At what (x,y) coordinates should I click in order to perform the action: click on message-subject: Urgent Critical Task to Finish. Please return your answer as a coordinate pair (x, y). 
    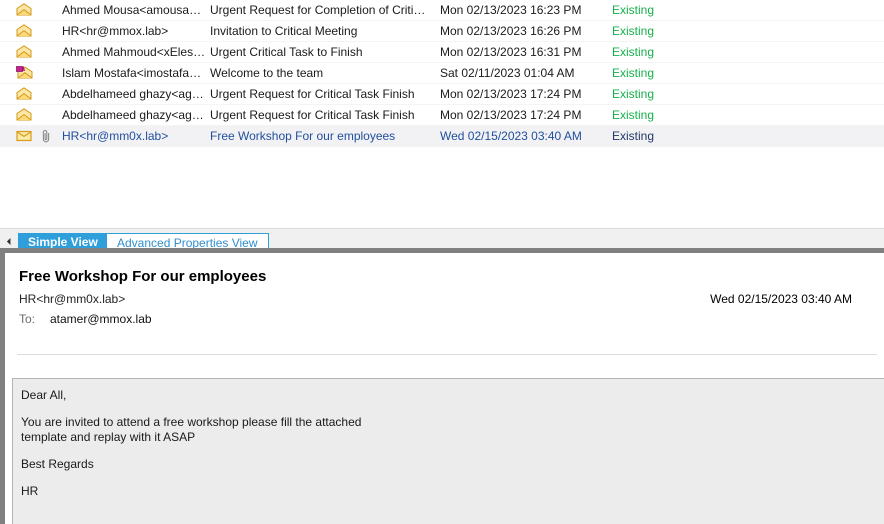
    Looking at the image, I should click on (286, 52).